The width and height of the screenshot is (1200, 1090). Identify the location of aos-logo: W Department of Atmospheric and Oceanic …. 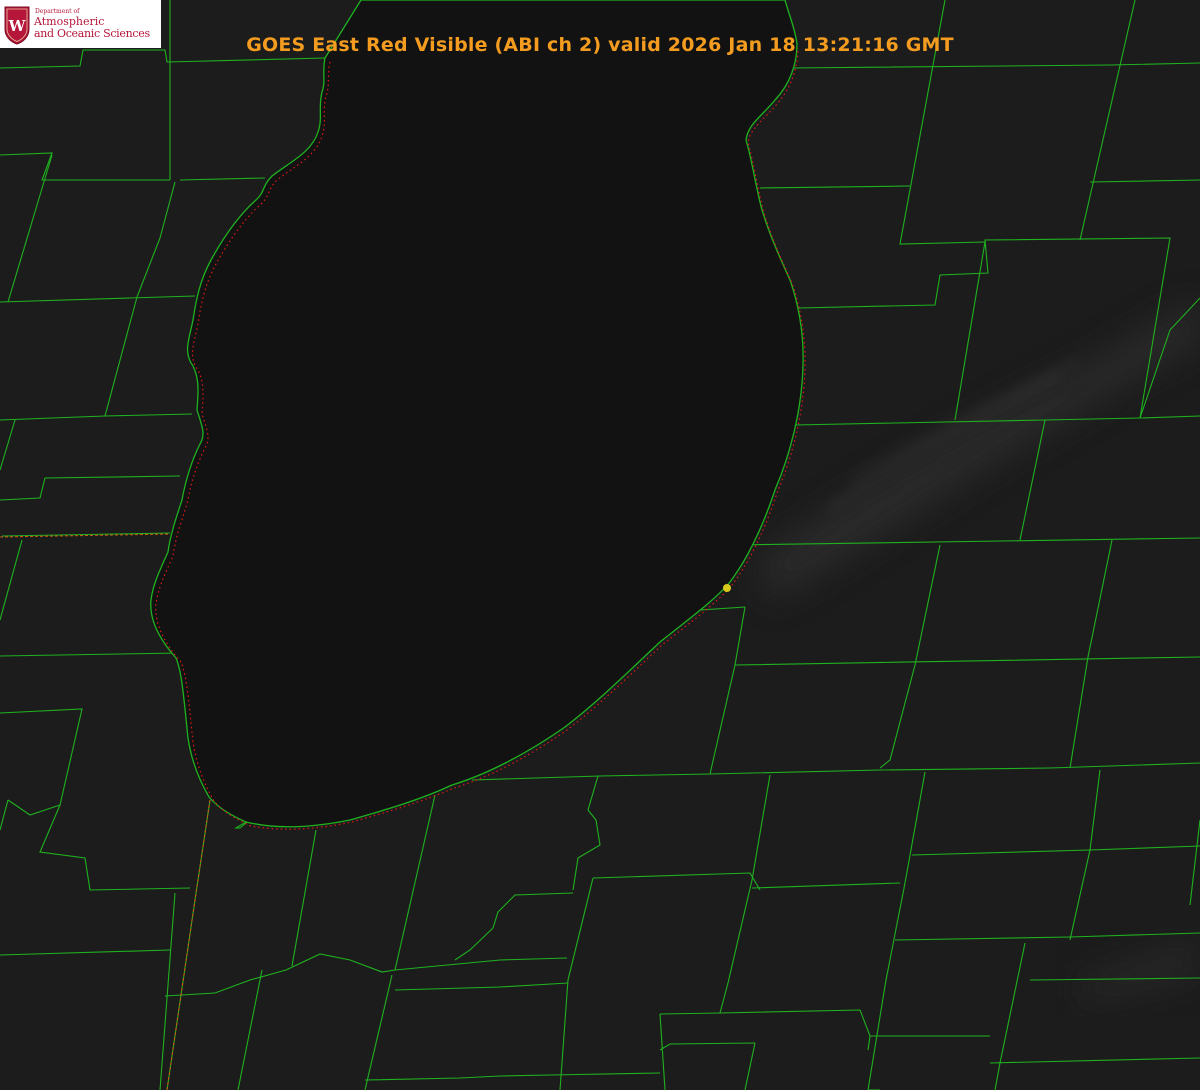
(80, 24).